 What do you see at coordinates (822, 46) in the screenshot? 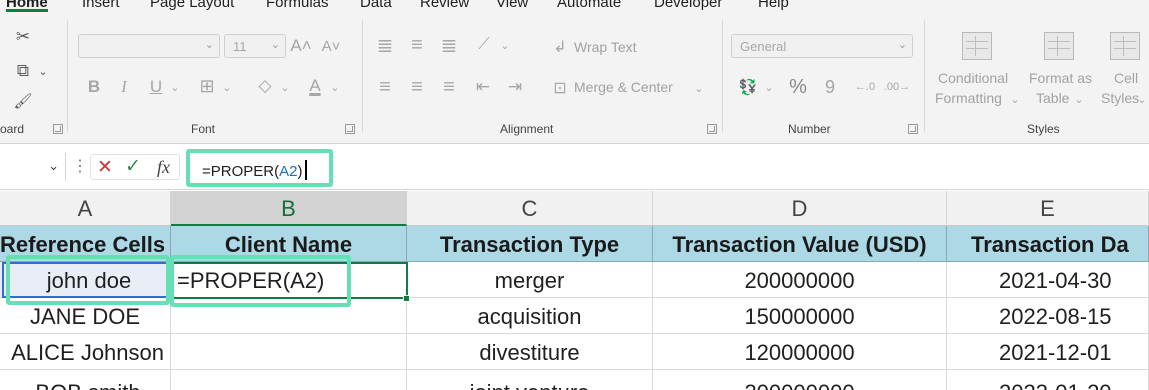
I see `number-format-select: General ⌄` at bounding box center [822, 46].